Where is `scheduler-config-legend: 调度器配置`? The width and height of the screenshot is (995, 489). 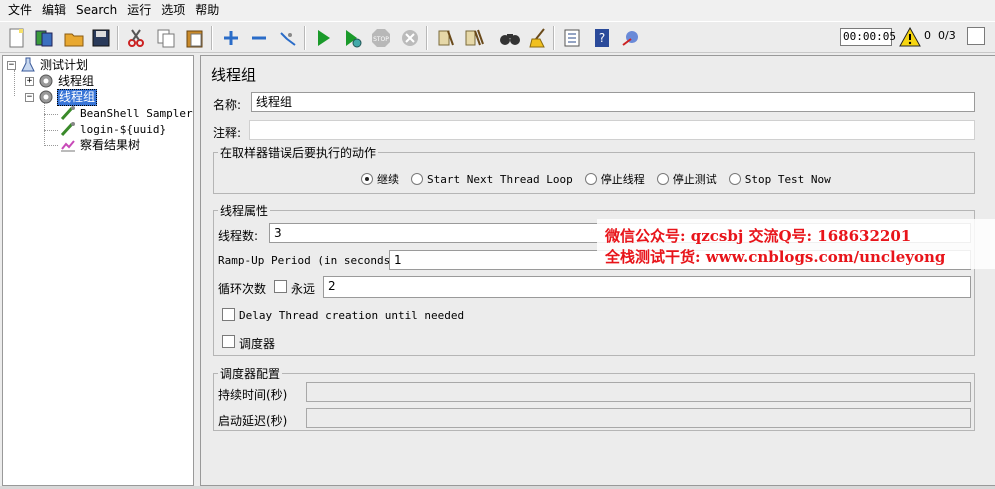 scheduler-config-legend: 调度器配置 is located at coordinates (250, 374).